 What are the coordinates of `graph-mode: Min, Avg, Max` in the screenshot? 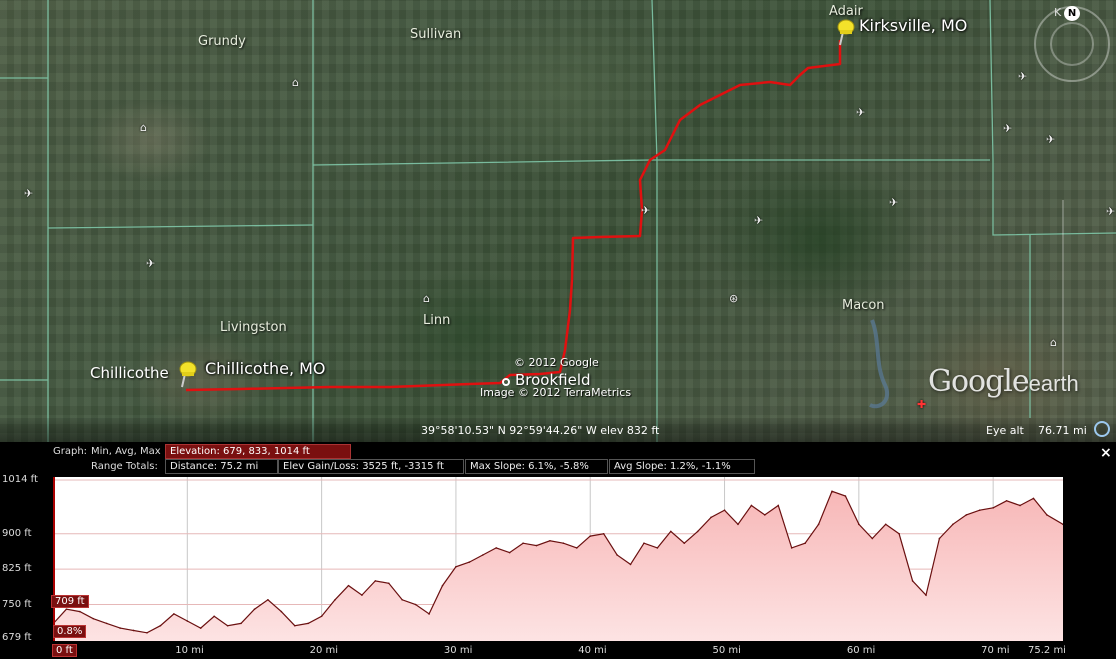 It's located at (126, 451).